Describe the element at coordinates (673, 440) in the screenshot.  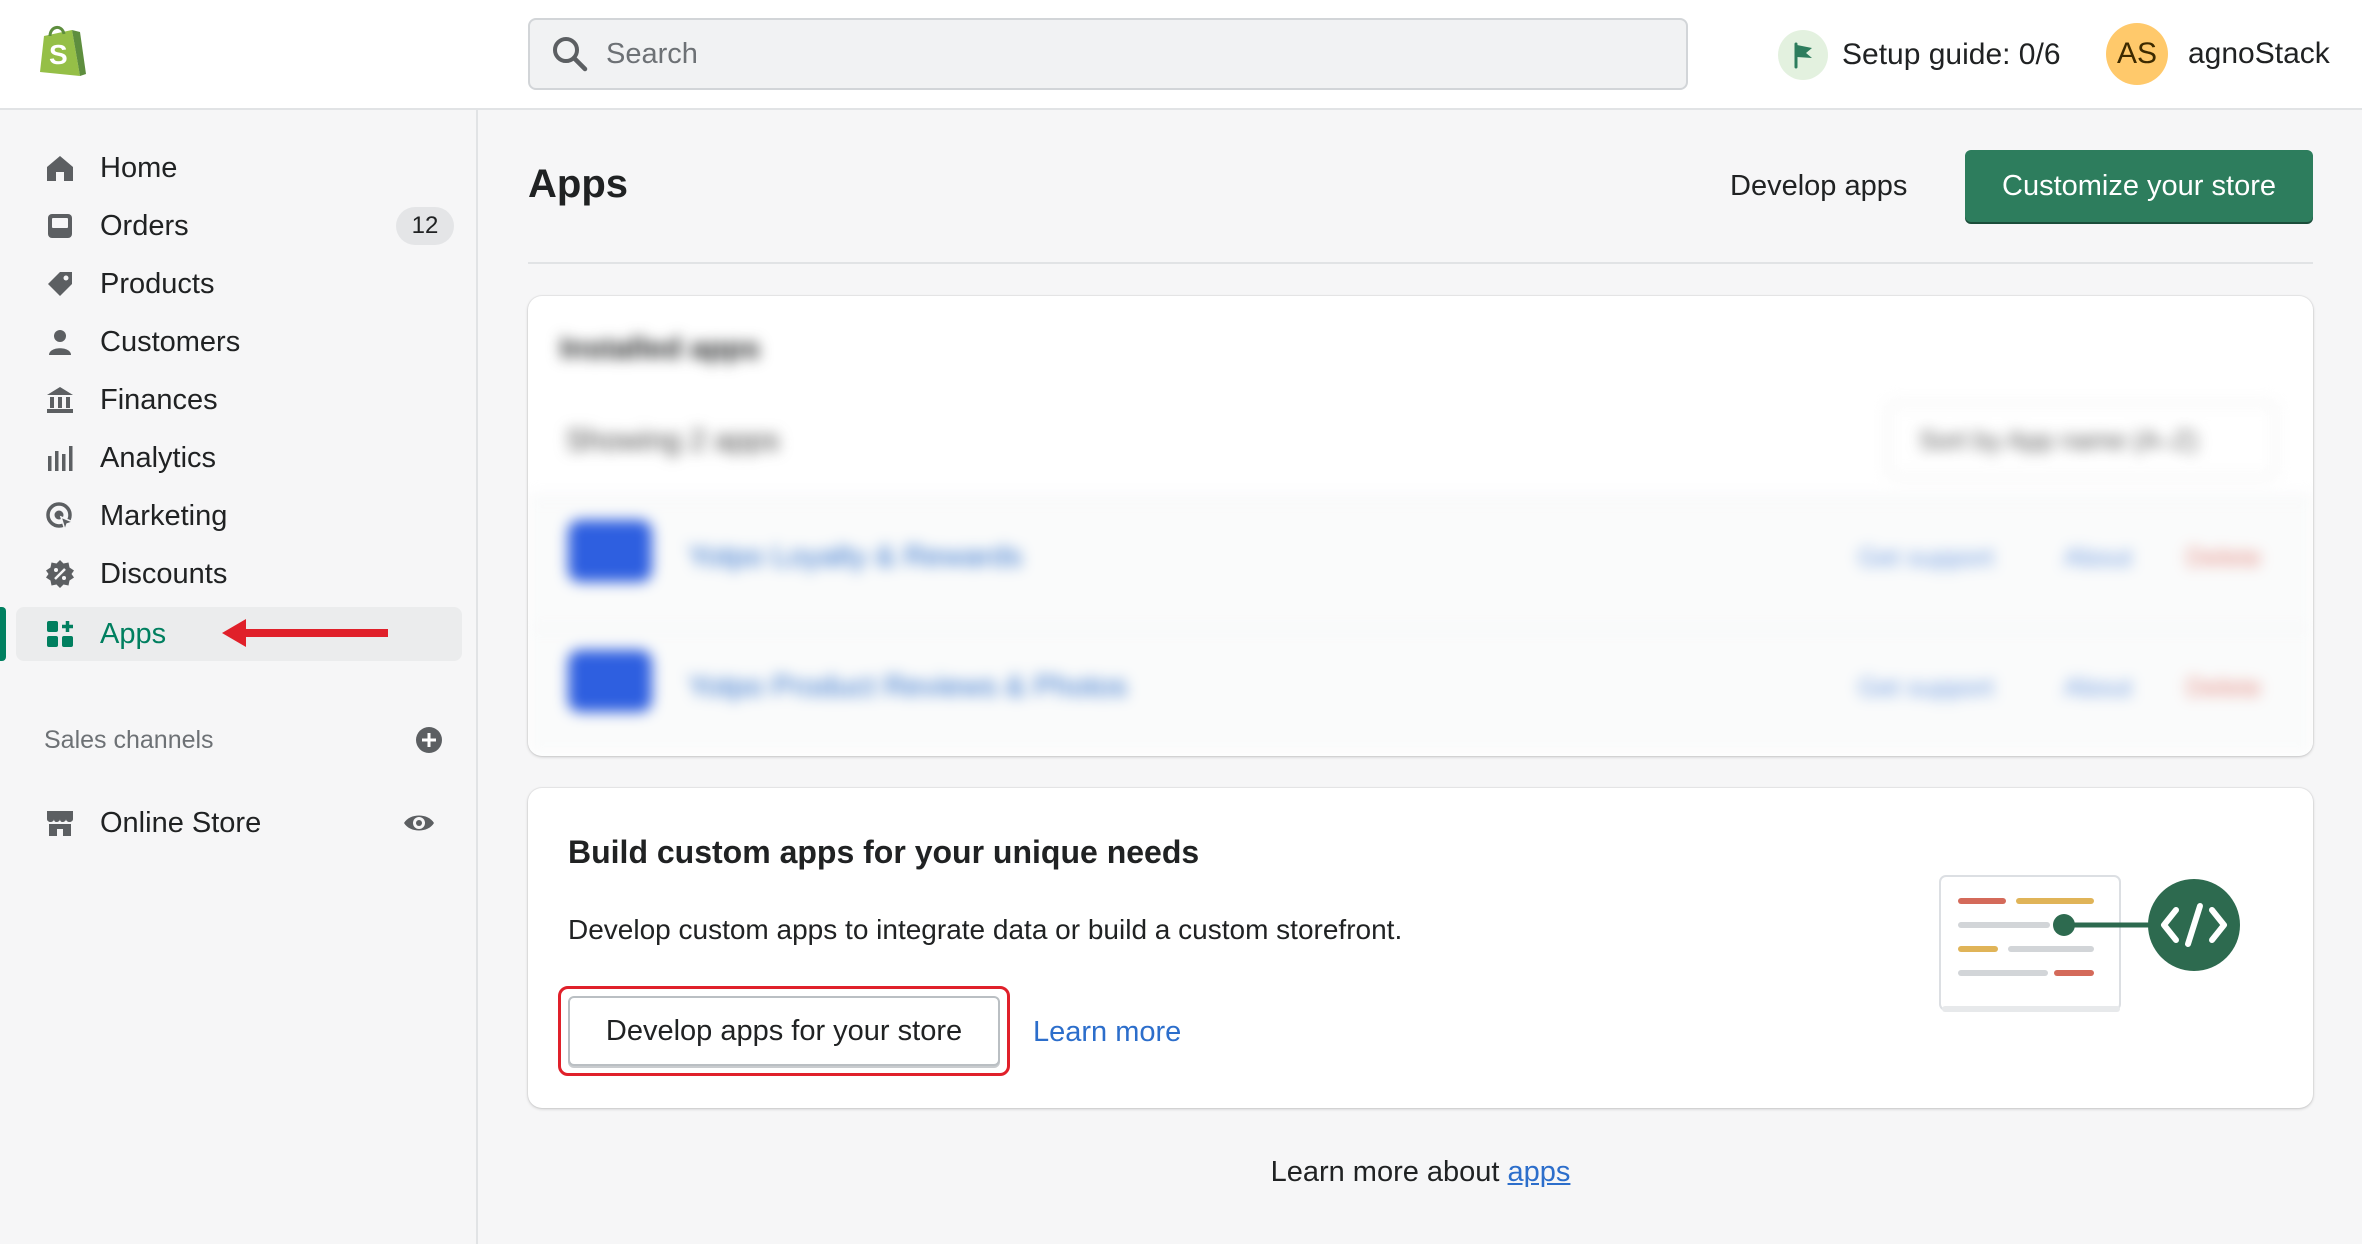
I see `installed-apps-count: Showing 2 apps` at that location.